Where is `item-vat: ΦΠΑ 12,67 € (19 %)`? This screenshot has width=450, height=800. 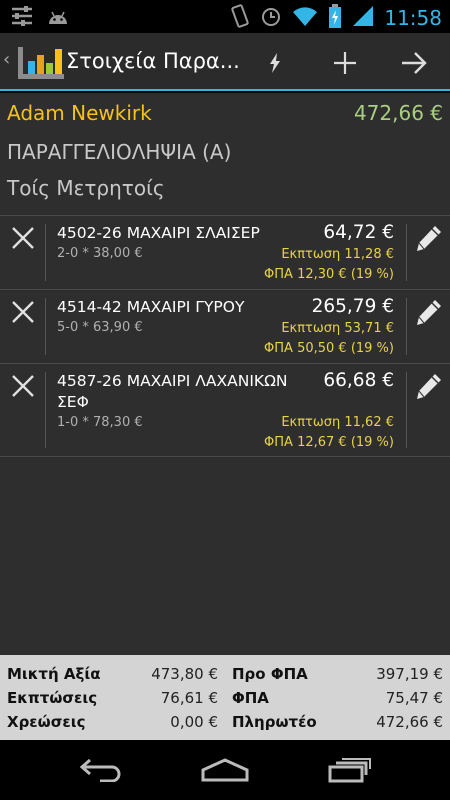 item-vat: ΦΠΑ 12,67 € (19 %) is located at coordinates (329, 442).